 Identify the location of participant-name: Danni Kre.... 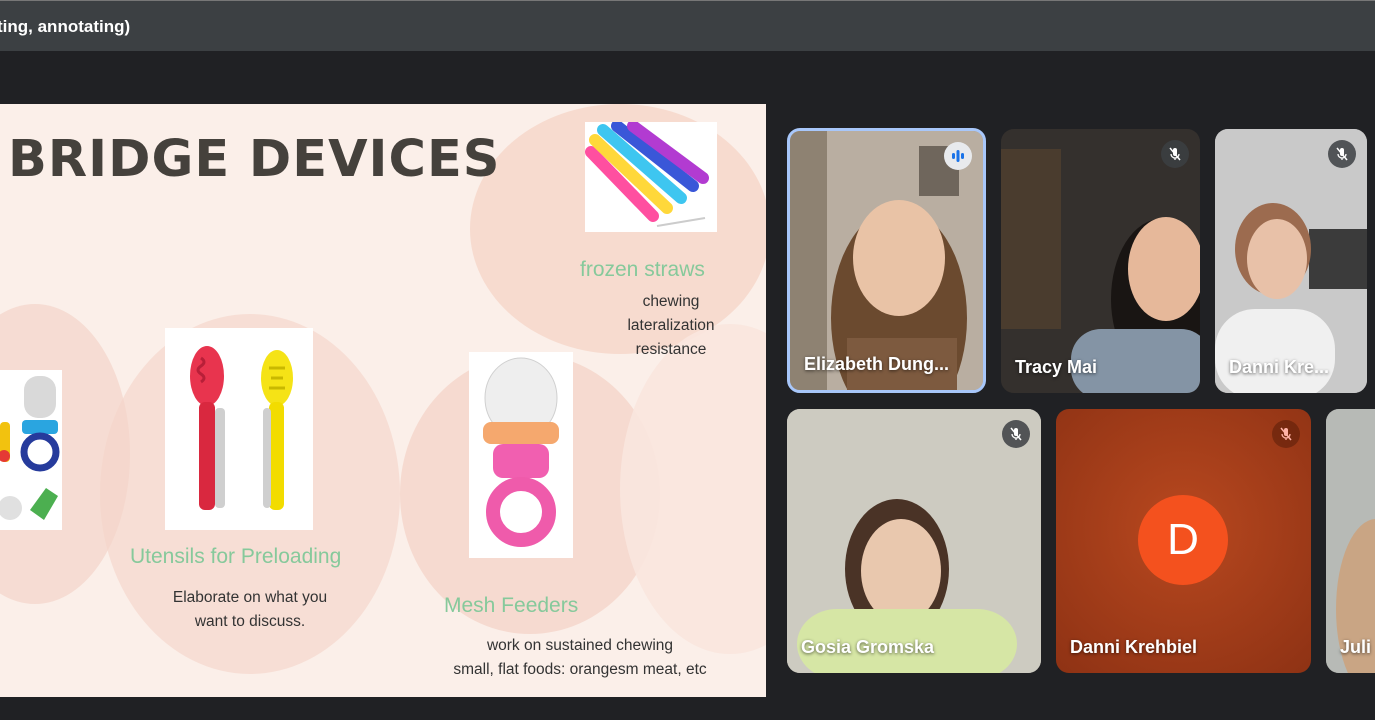
(1279, 367).